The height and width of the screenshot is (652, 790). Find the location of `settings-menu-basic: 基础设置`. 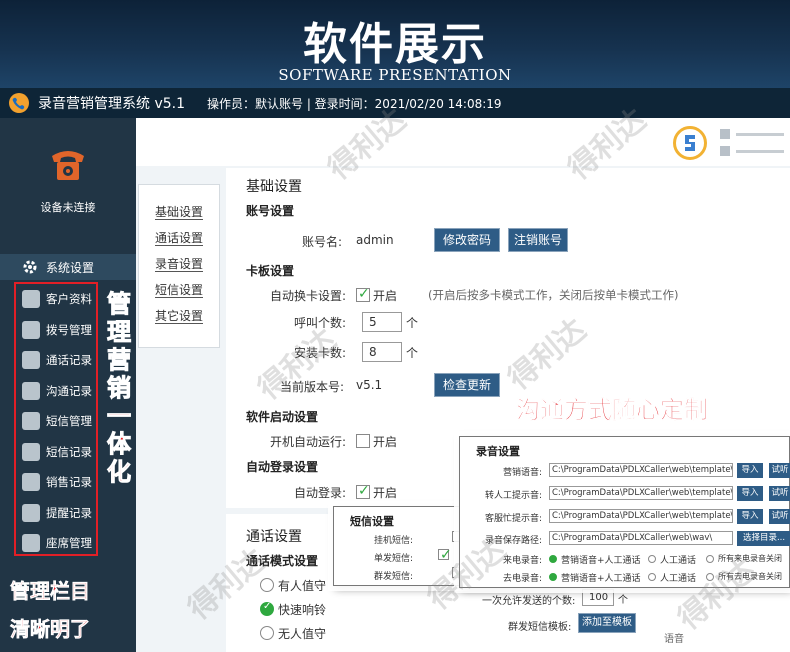

settings-menu-basic: 基础设置 is located at coordinates (179, 212).